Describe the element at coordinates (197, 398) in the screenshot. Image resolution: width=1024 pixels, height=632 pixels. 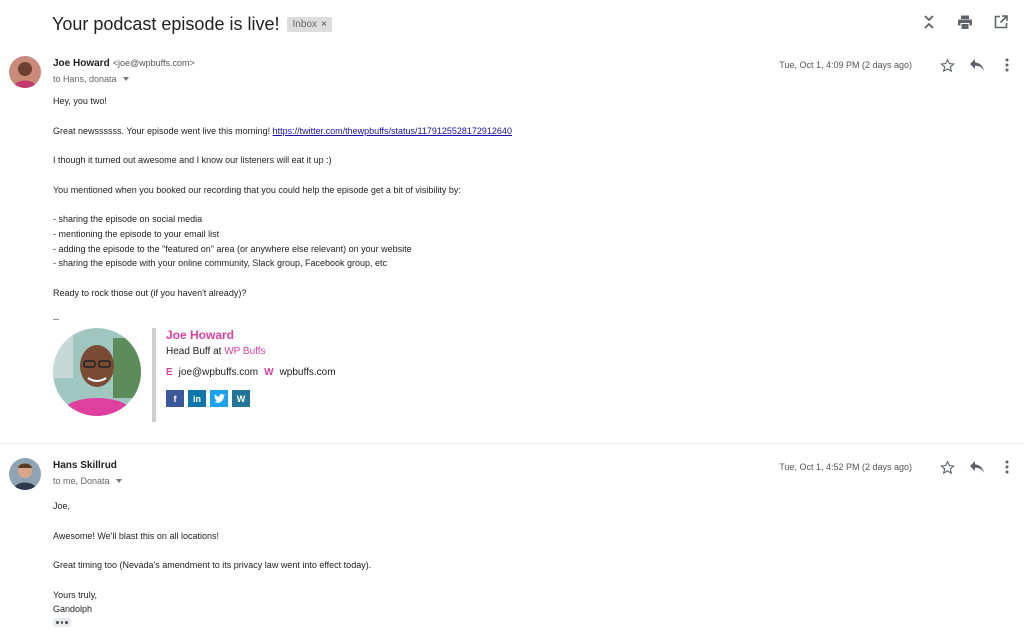
I see `linkedin-icon: in` at that location.